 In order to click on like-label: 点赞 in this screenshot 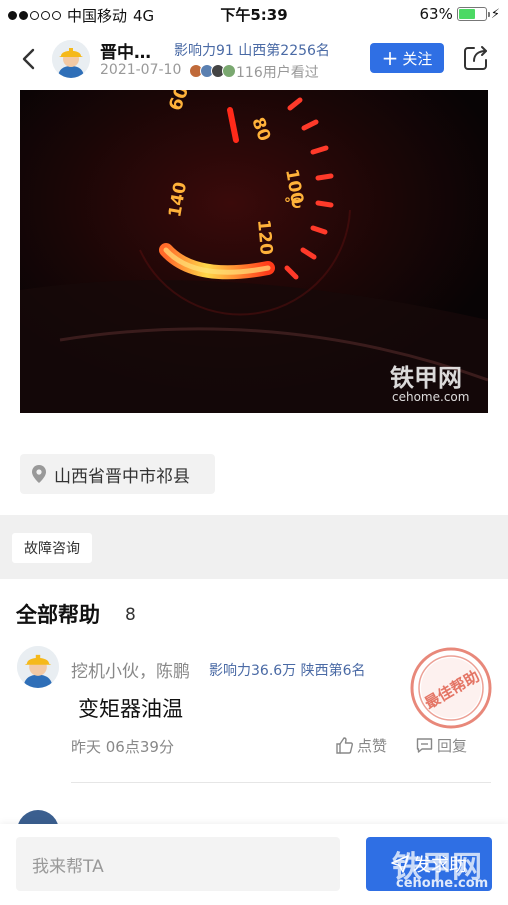, I will do `click(372, 746)`.